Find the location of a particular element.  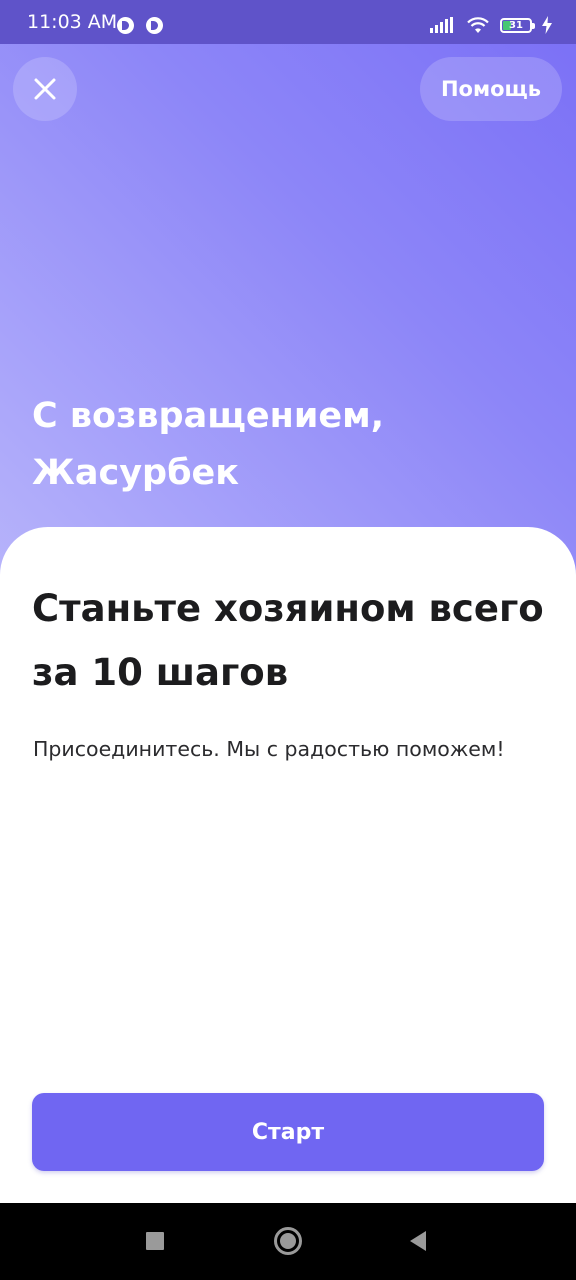

signal-icon is located at coordinates (441, 25).